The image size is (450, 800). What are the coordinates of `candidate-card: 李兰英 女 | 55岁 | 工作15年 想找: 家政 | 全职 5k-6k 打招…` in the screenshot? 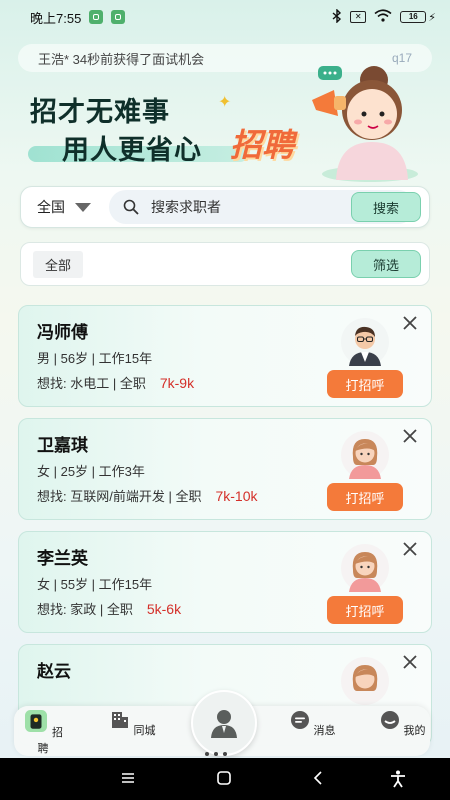 It's located at (225, 582).